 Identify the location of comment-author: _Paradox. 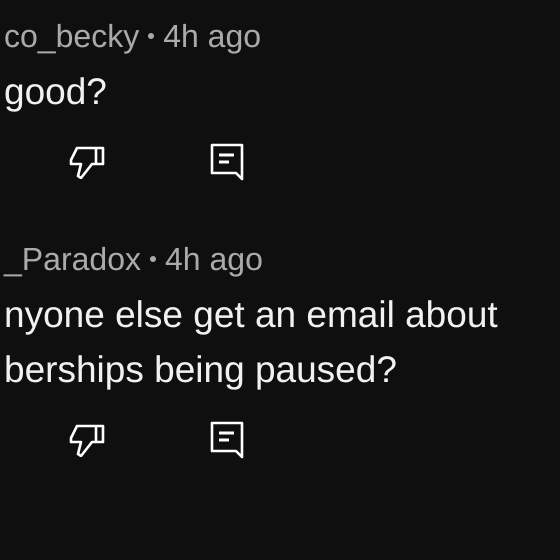
(72, 259).